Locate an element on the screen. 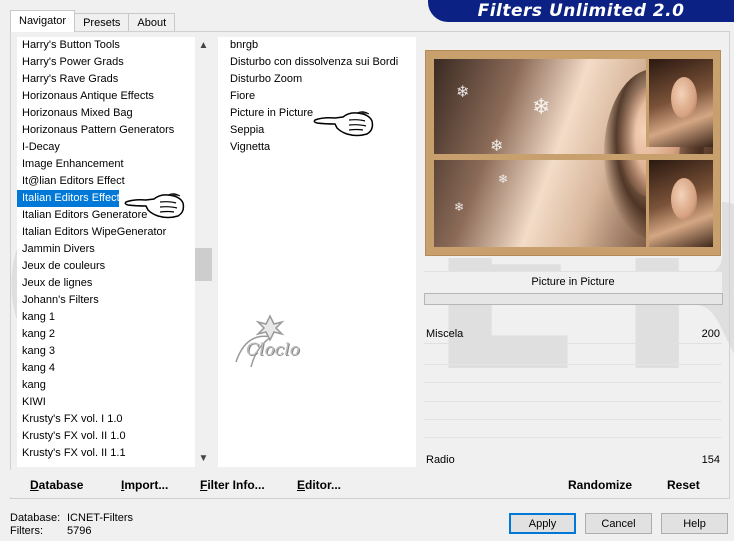  right-button-bar: Randomize Reset is located at coordinates (573, 483).